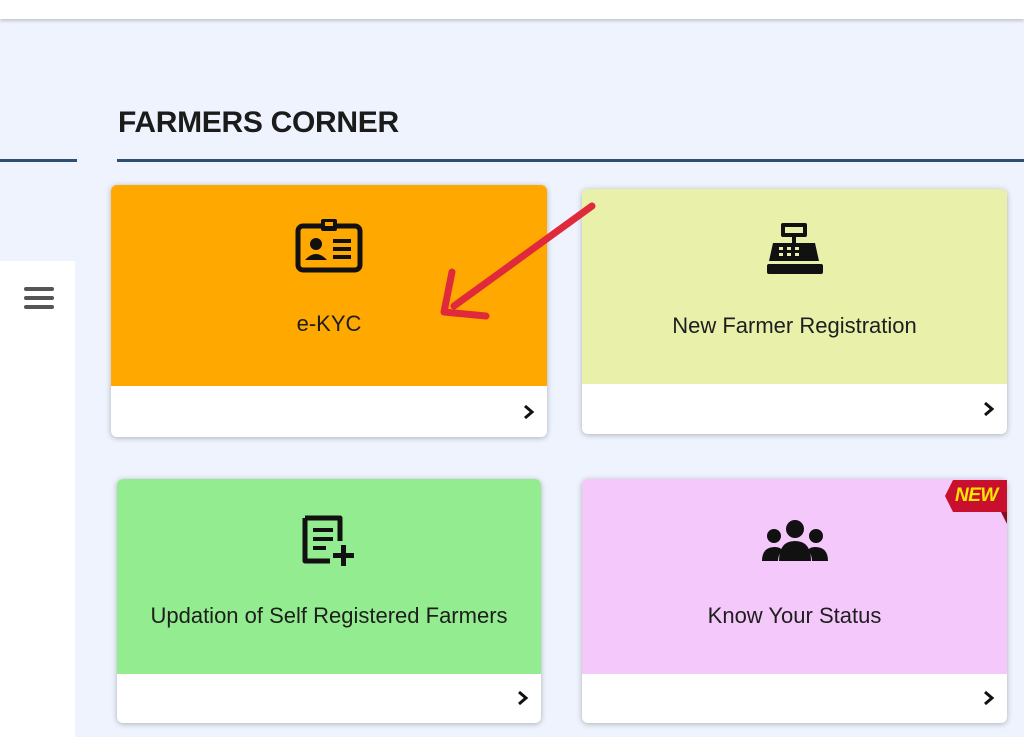 This screenshot has height=737, width=1024. I want to click on card-updation-header: Updation of Self Registered Farmers, so click(329, 576).